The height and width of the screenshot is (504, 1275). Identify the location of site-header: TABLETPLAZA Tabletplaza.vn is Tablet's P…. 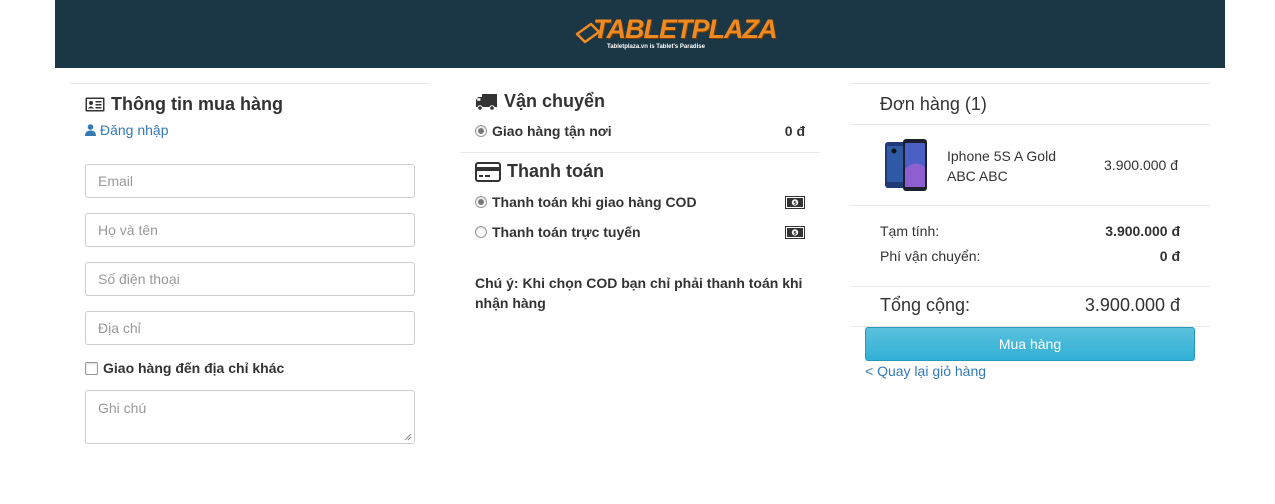
(640, 34).